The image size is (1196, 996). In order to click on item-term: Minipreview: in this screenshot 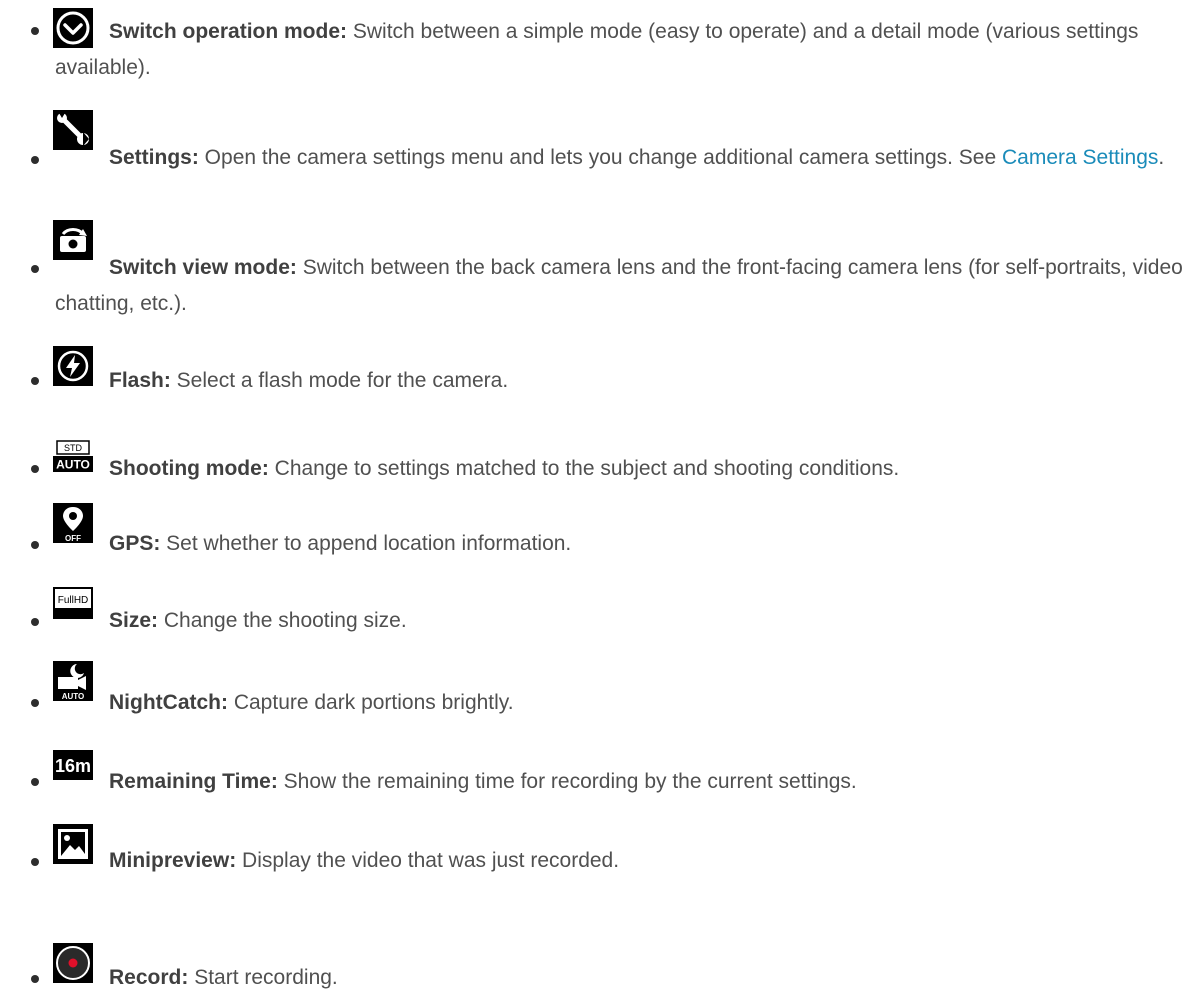, I will do `click(173, 860)`.